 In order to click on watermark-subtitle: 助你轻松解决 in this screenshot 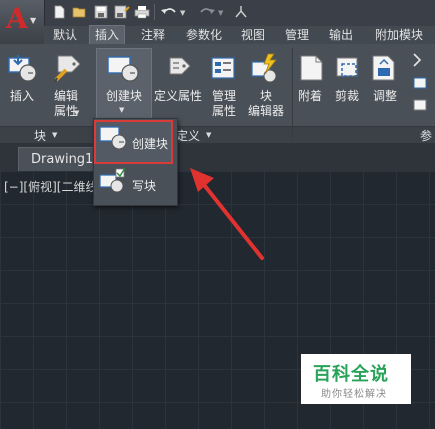, I will do `click(354, 394)`.